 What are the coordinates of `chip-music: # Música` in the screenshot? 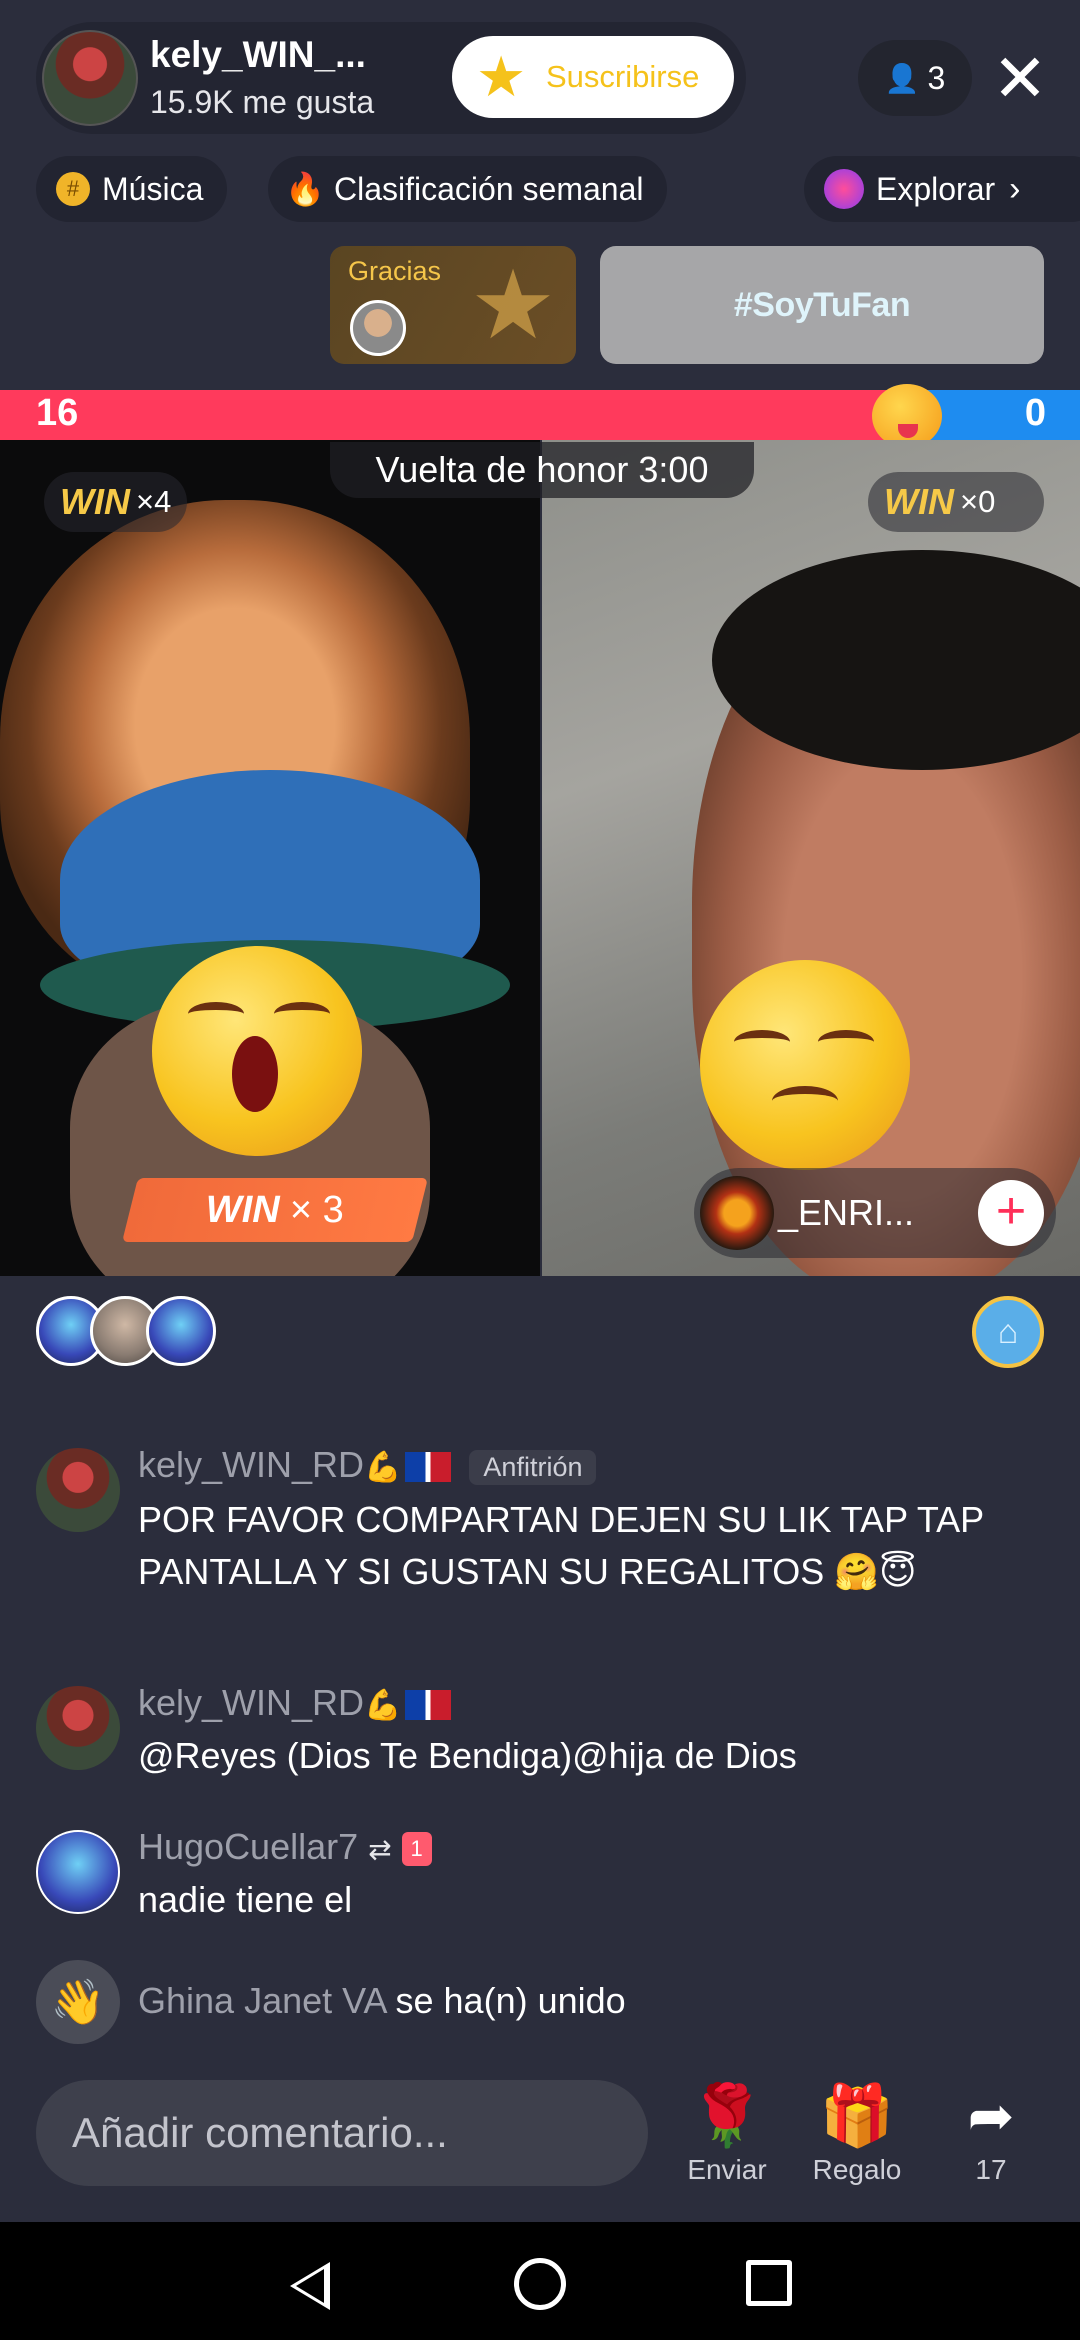 It's located at (132, 189).